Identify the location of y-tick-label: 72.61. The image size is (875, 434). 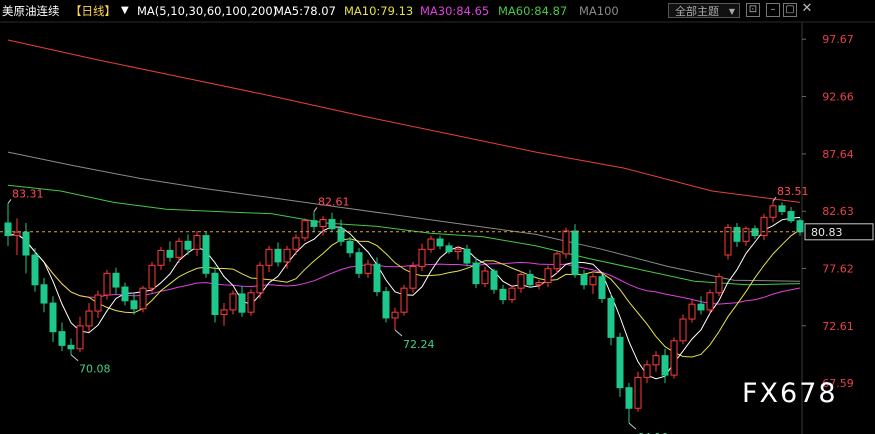
(838, 326).